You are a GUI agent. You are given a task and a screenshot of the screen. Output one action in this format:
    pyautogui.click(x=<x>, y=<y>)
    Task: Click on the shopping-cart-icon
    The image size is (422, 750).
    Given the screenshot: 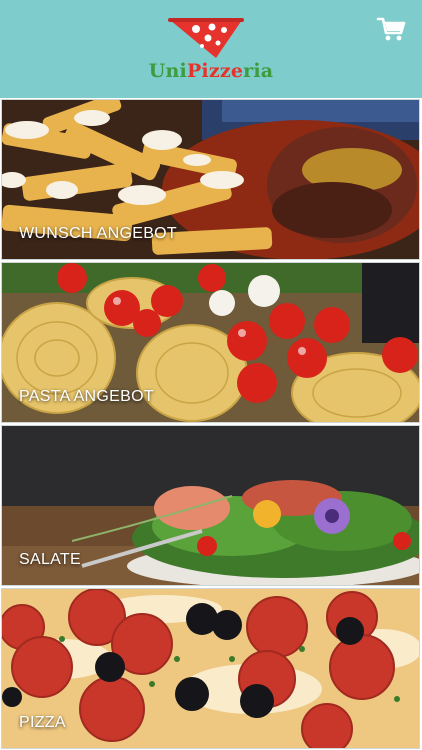 What is the action you would take?
    pyautogui.click(x=391, y=29)
    